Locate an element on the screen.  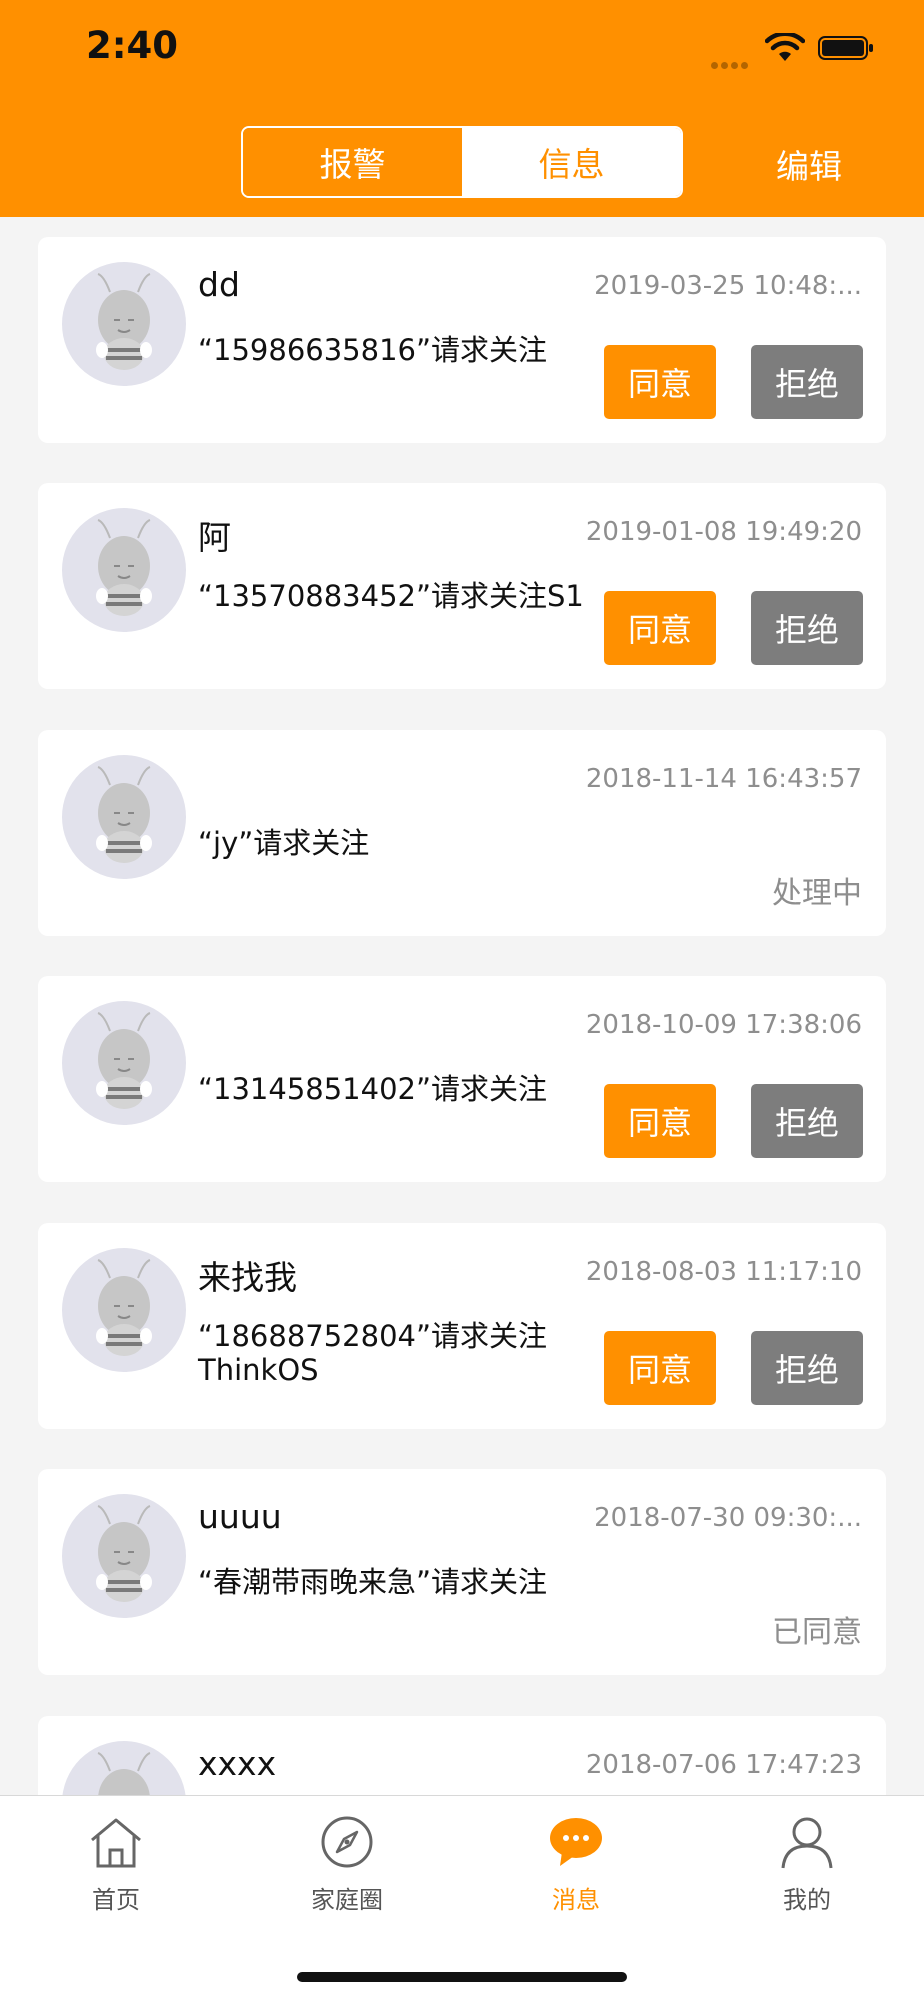
message-text: “15986635816”请求关注 is located at coordinates (373, 350).